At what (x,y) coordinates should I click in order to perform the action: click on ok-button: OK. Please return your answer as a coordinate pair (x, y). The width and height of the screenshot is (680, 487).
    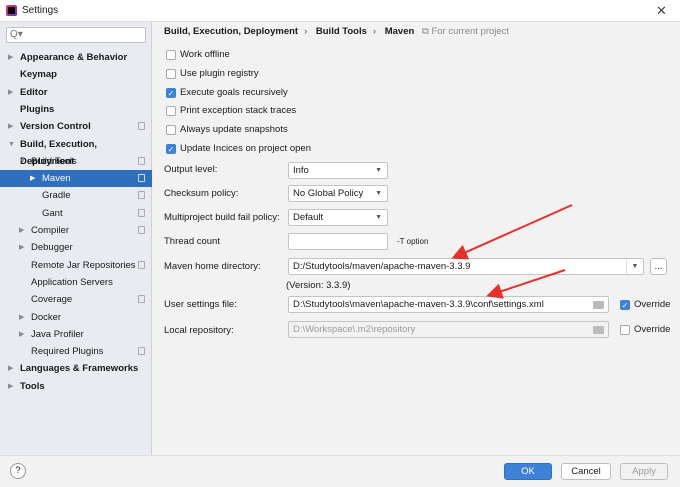
    Looking at the image, I should click on (528, 471).